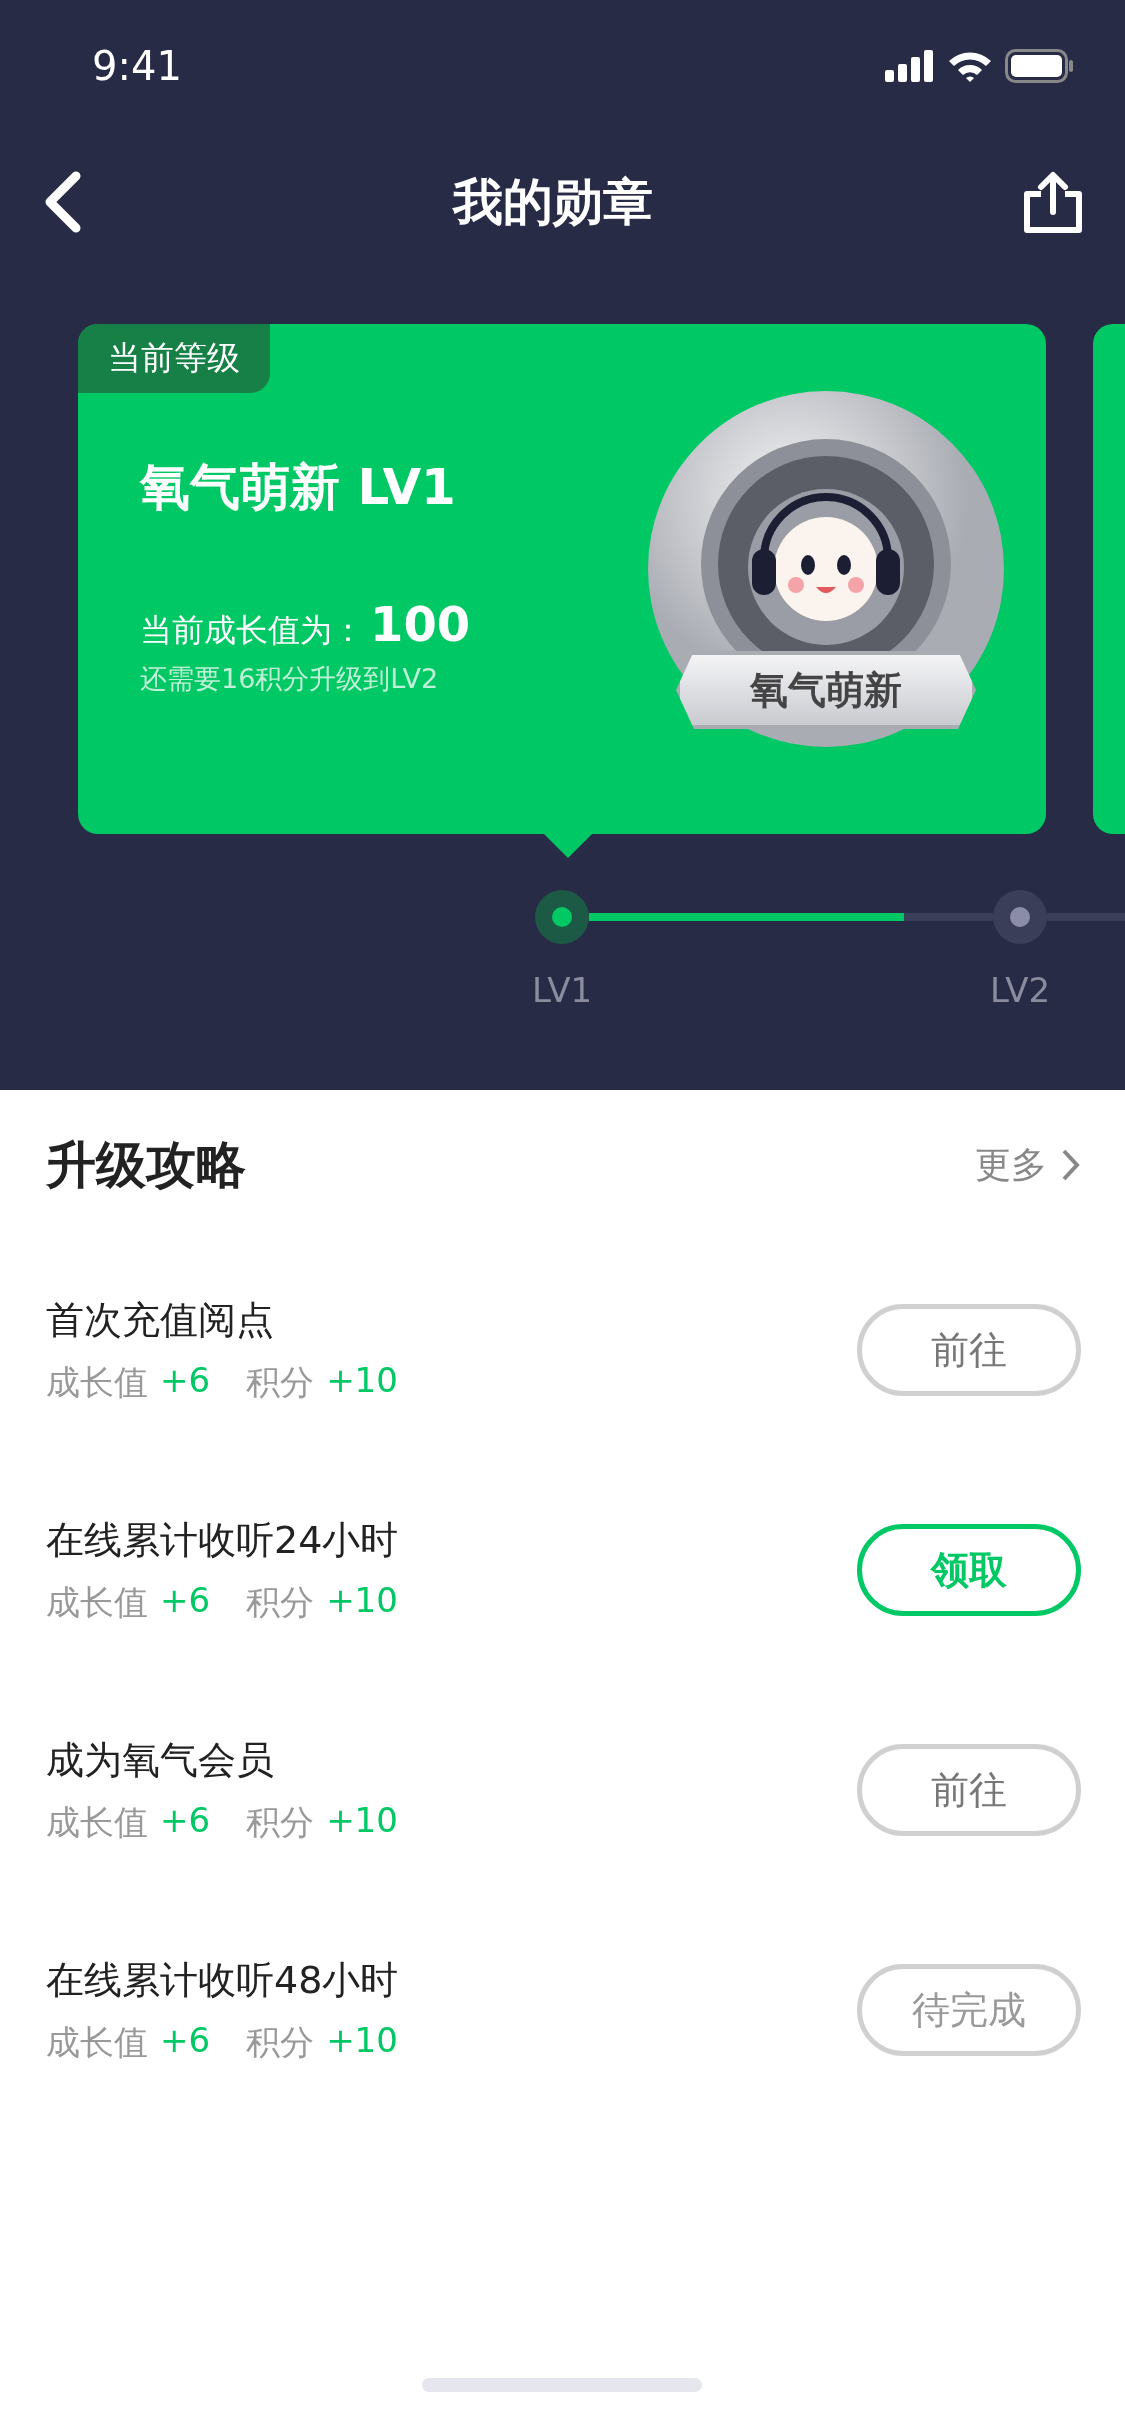 This screenshot has width=1125, height=2436. I want to click on section-title: 升级攻略, so click(146, 1165).